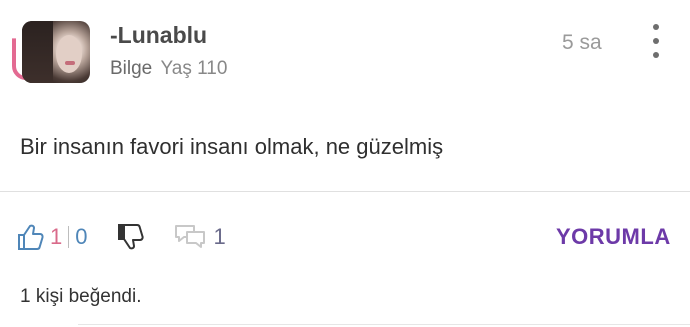 This screenshot has width=690, height=327. I want to click on user-age: Yaş 110, so click(194, 68).